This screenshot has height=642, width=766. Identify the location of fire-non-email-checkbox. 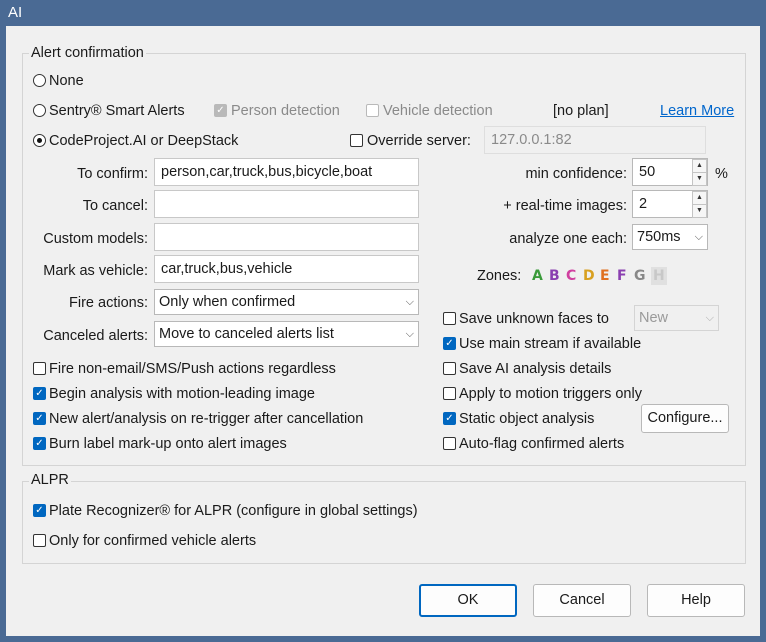
(39, 368).